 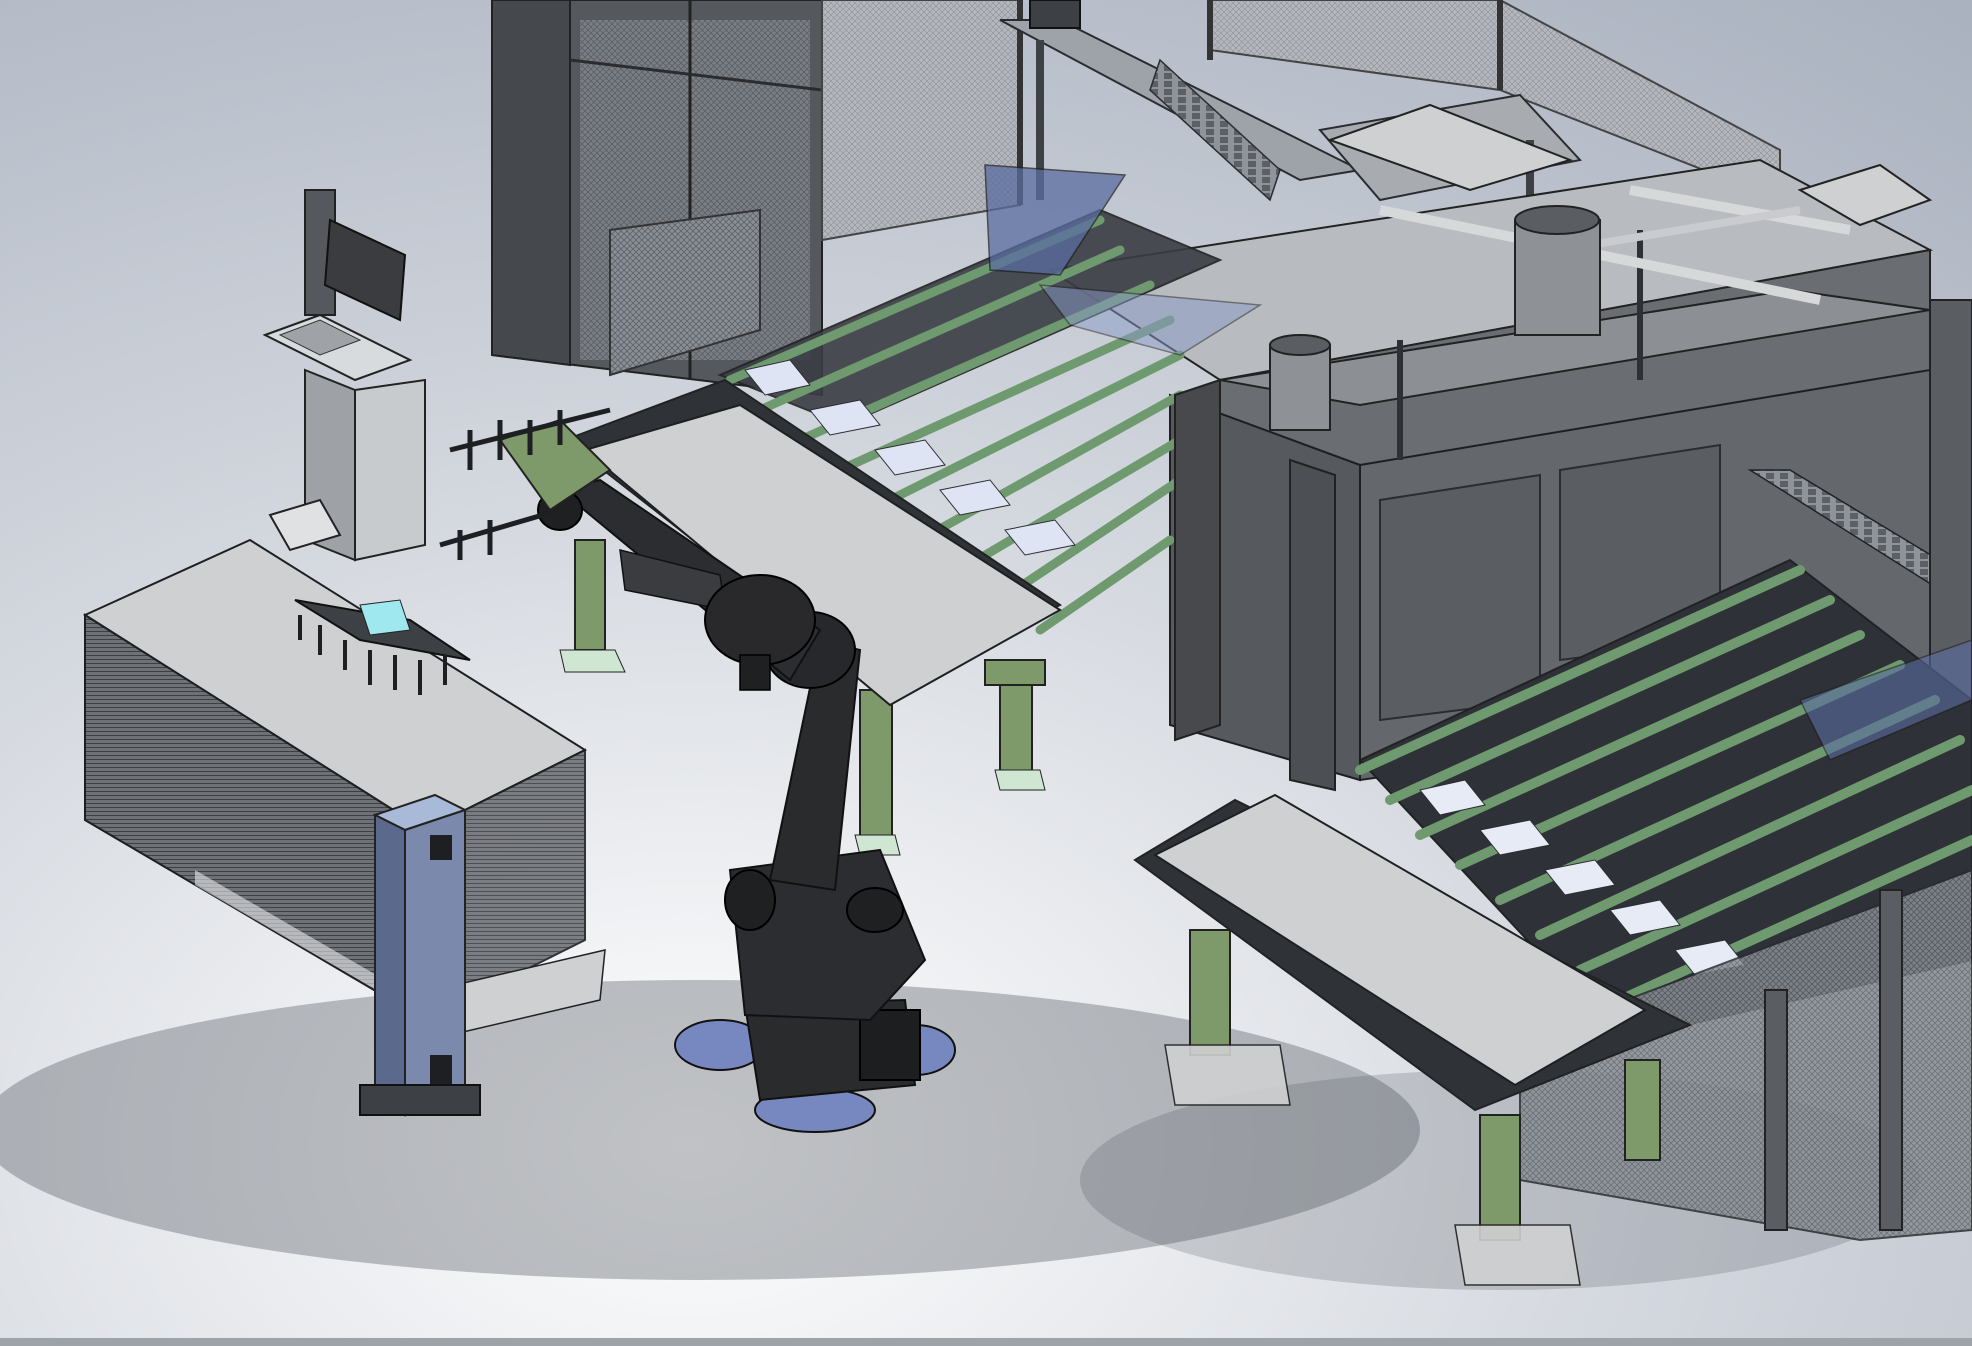 I want to click on lift-column, so click(x=420, y=955).